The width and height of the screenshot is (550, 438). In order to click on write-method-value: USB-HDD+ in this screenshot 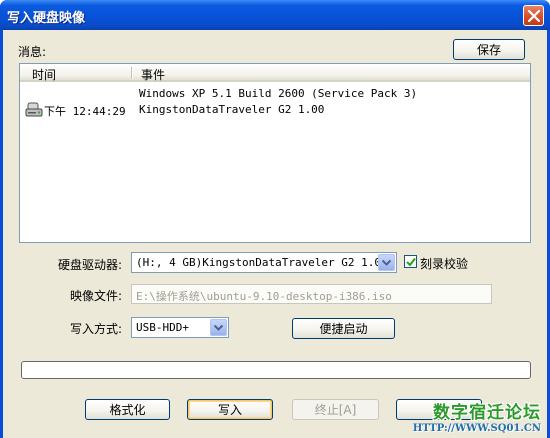, I will do `click(162, 327)`.